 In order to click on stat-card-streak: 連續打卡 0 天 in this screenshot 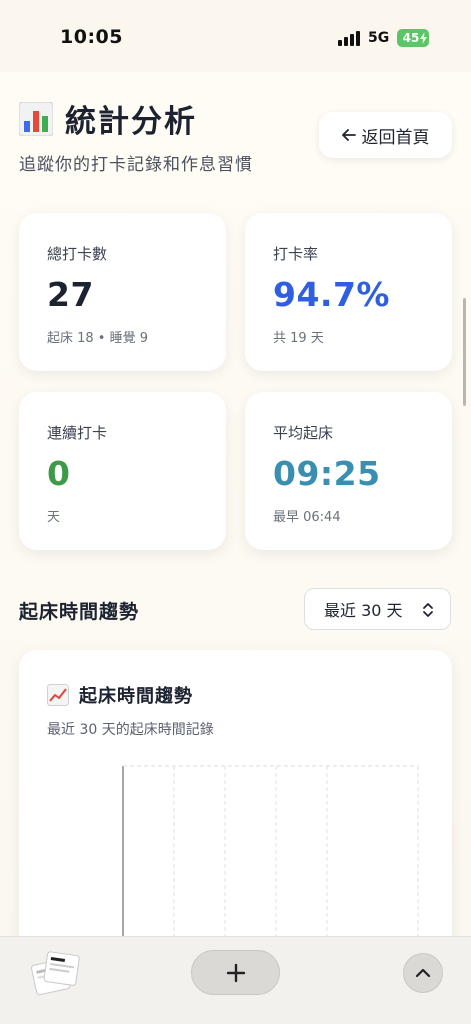, I will do `click(122, 471)`.